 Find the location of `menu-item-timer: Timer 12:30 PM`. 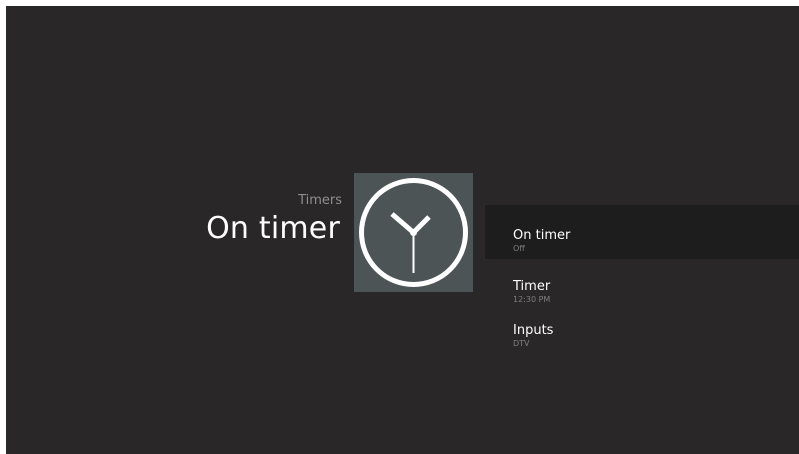

menu-item-timer: Timer 12:30 PM is located at coordinates (642, 284).